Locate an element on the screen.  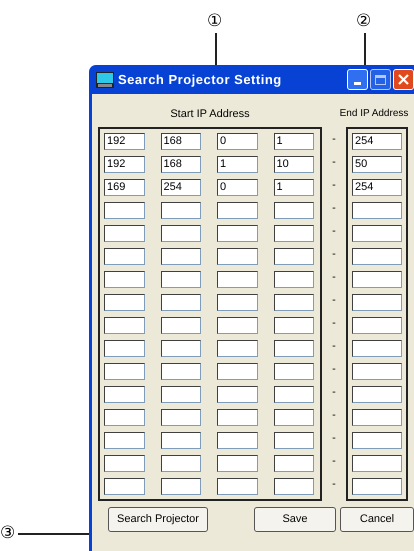
input-field: 10 is located at coordinates (294, 164).